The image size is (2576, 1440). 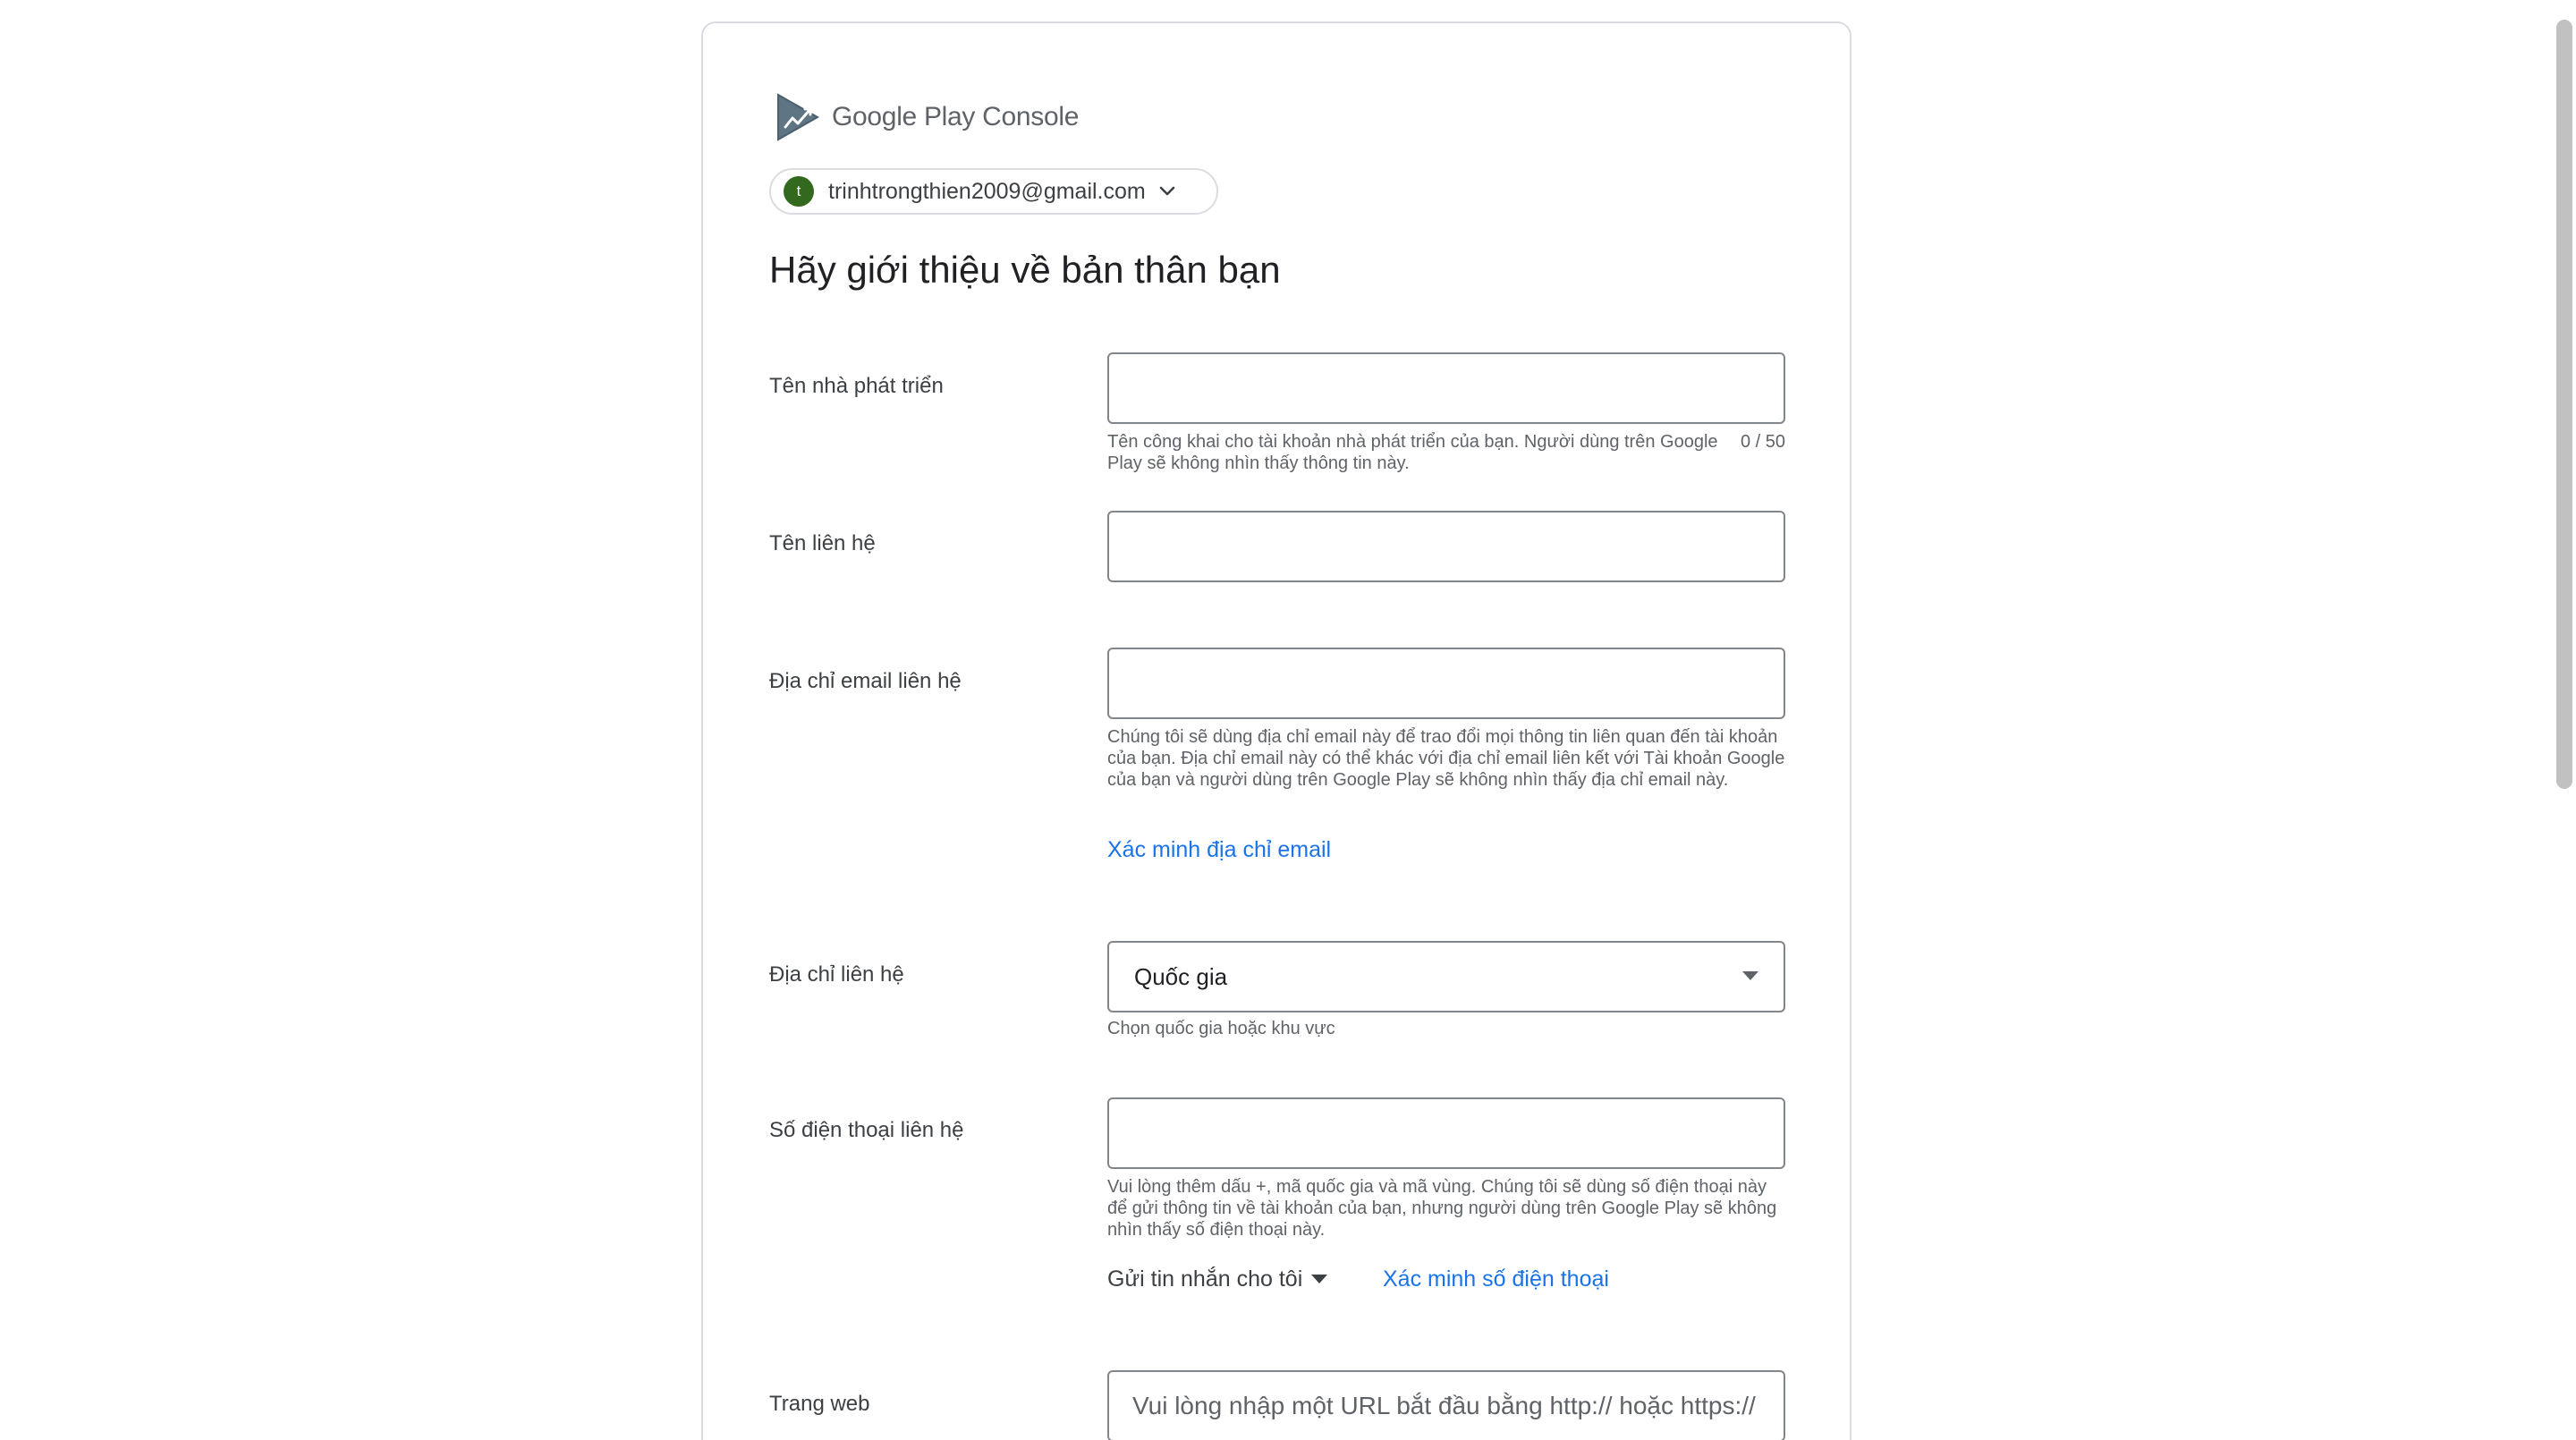 What do you see at coordinates (1762, 442) in the screenshot?
I see `character-counter: 0 / 50` at bounding box center [1762, 442].